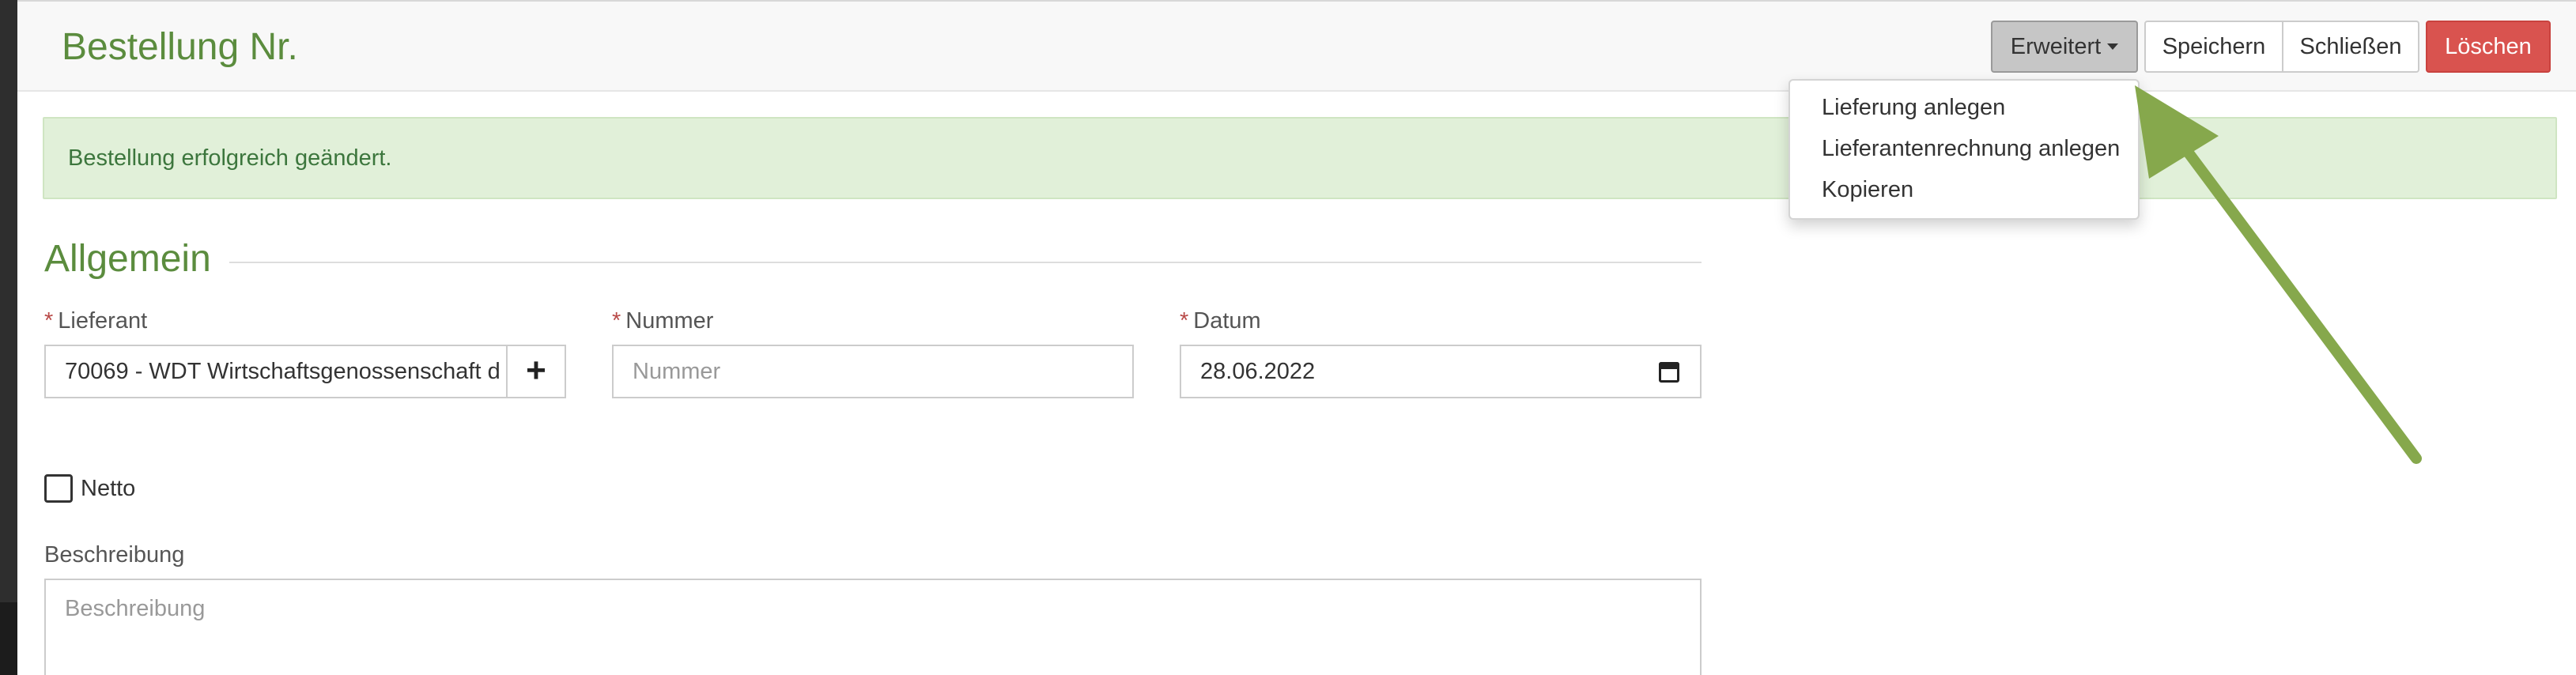  I want to click on beschreibung-textarea: Beschreibung, so click(873, 627).